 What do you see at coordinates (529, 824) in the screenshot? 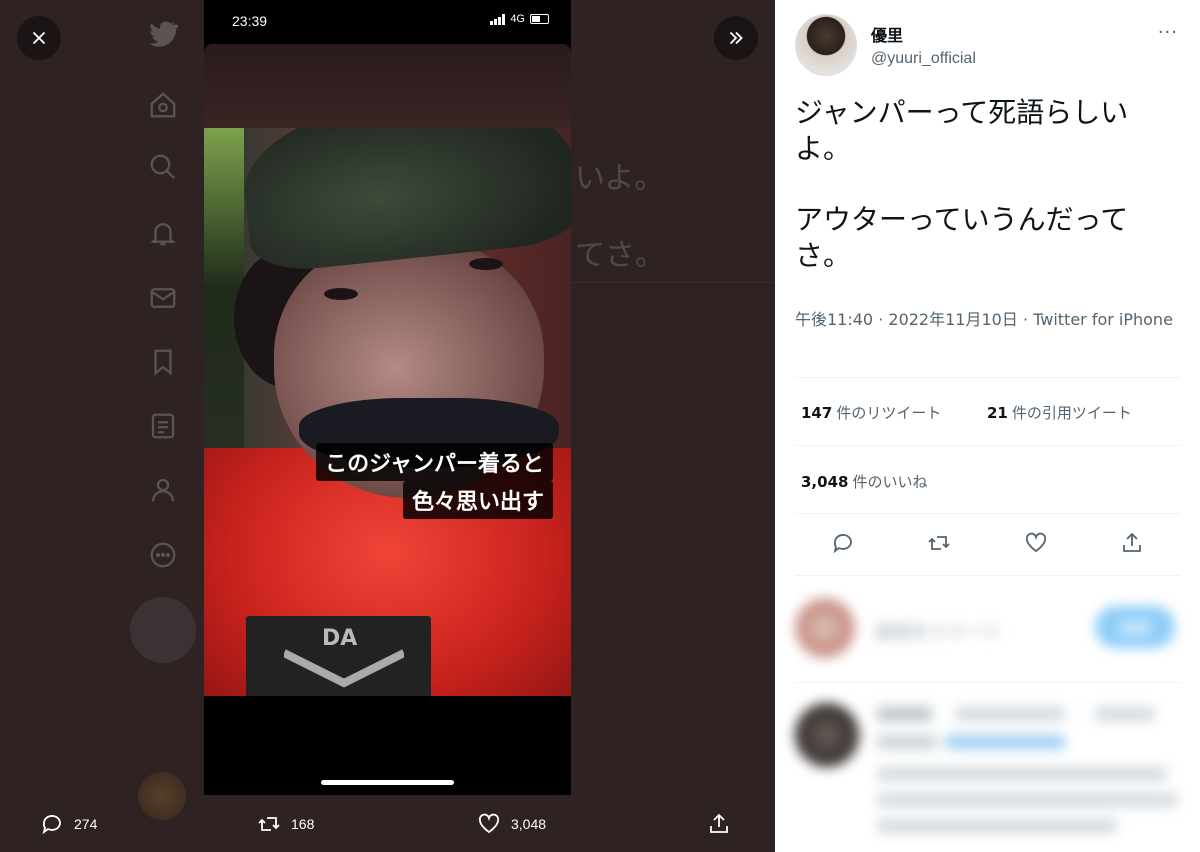
I see `like-count: 3,048` at bounding box center [529, 824].